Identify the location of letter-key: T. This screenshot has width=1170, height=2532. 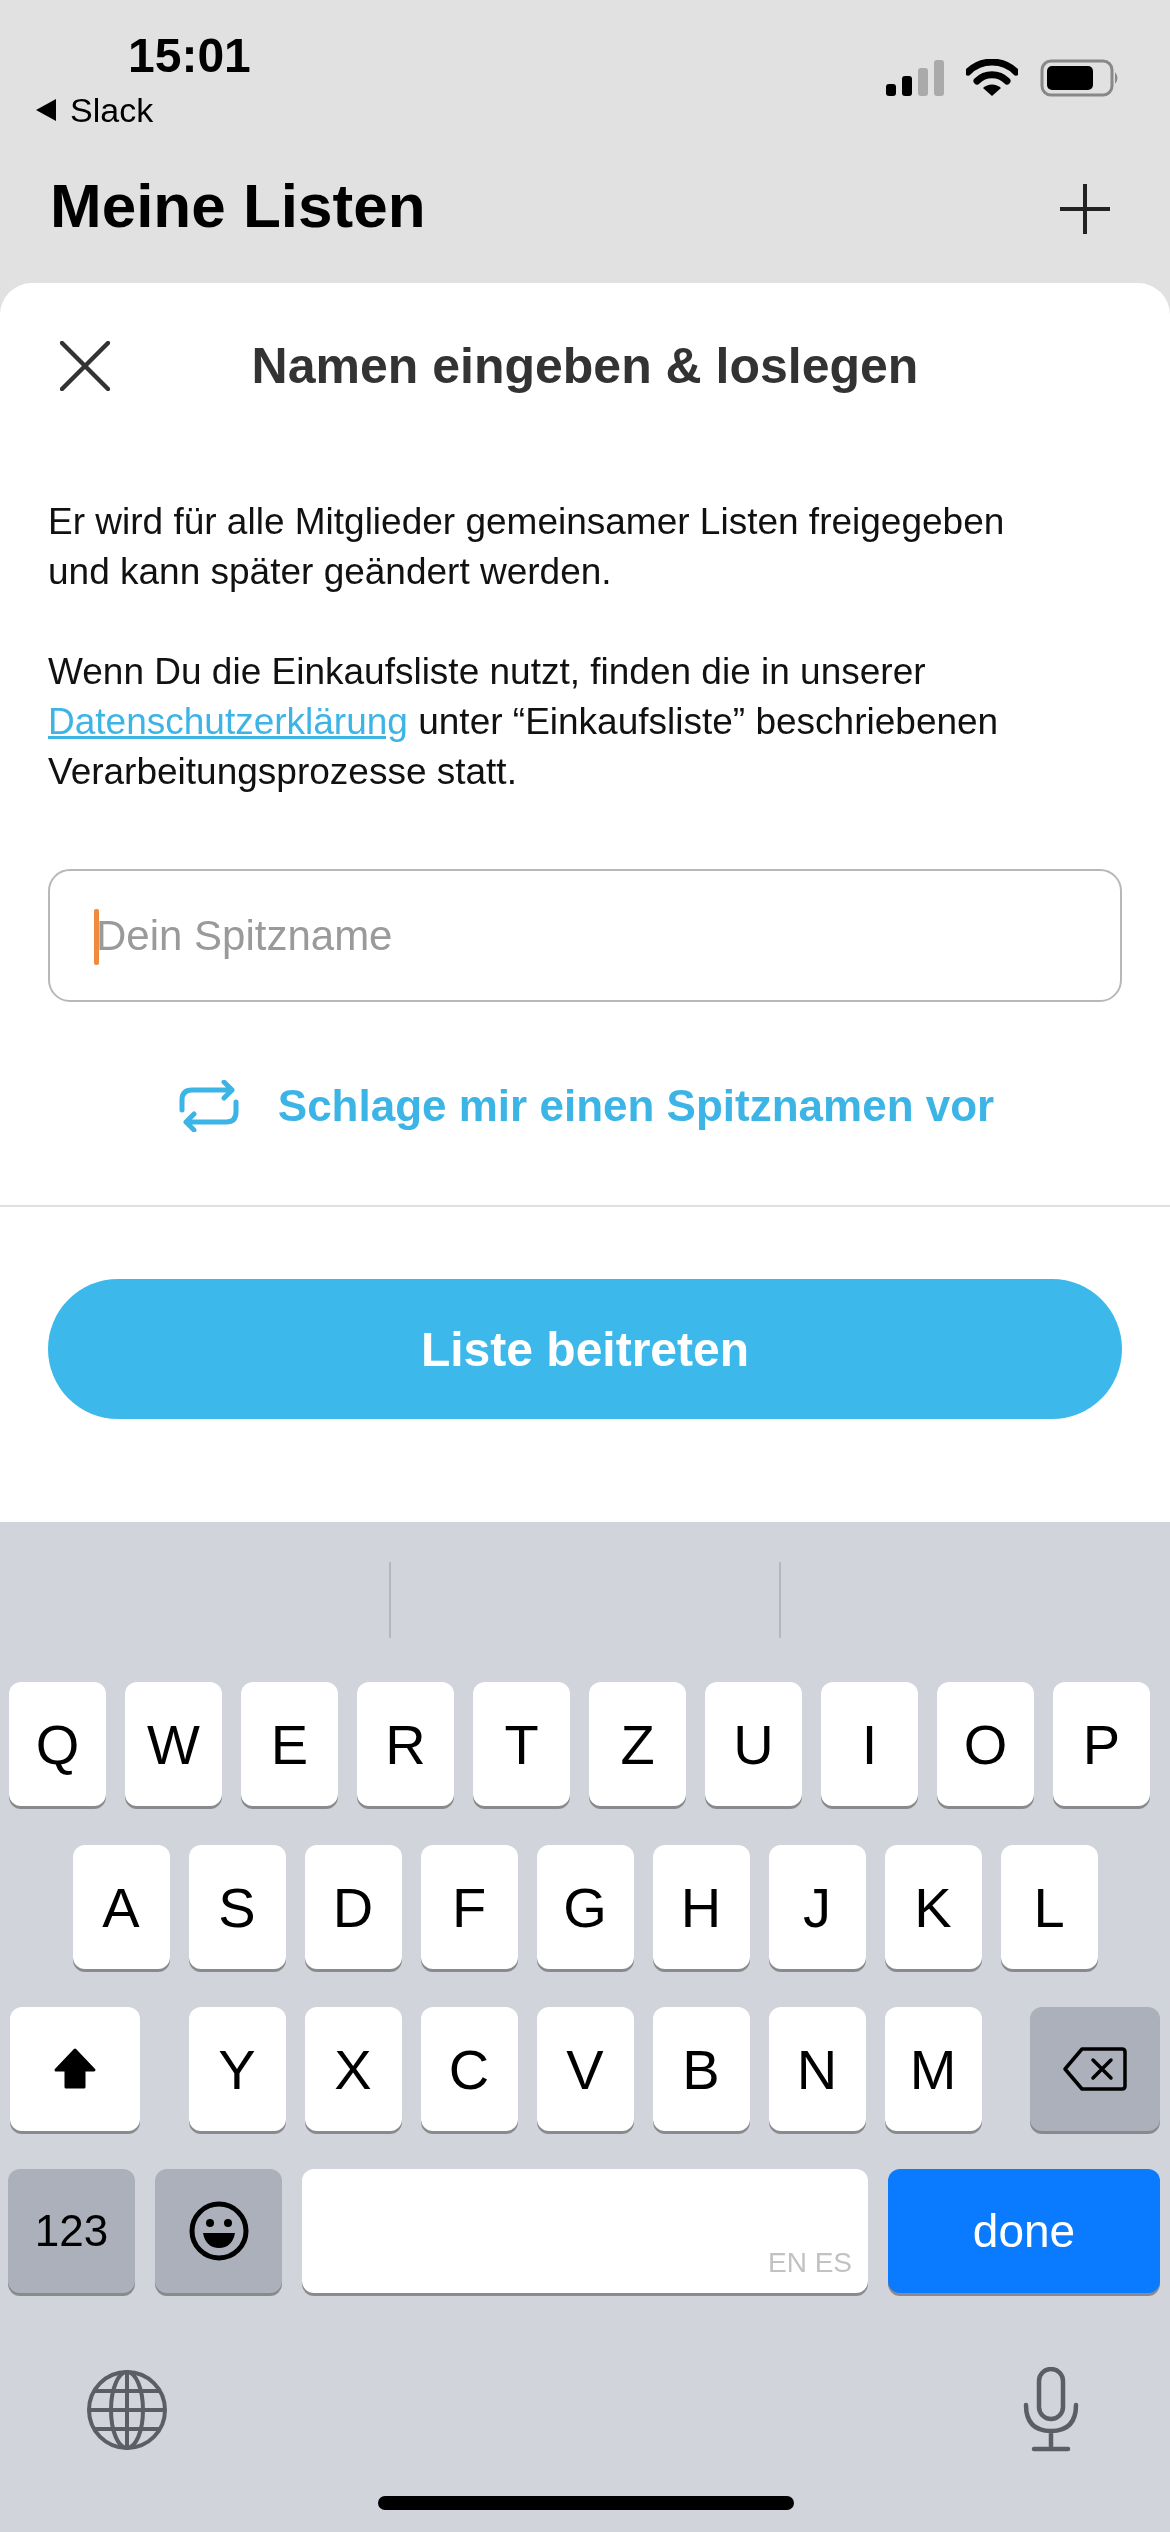
(521, 1744).